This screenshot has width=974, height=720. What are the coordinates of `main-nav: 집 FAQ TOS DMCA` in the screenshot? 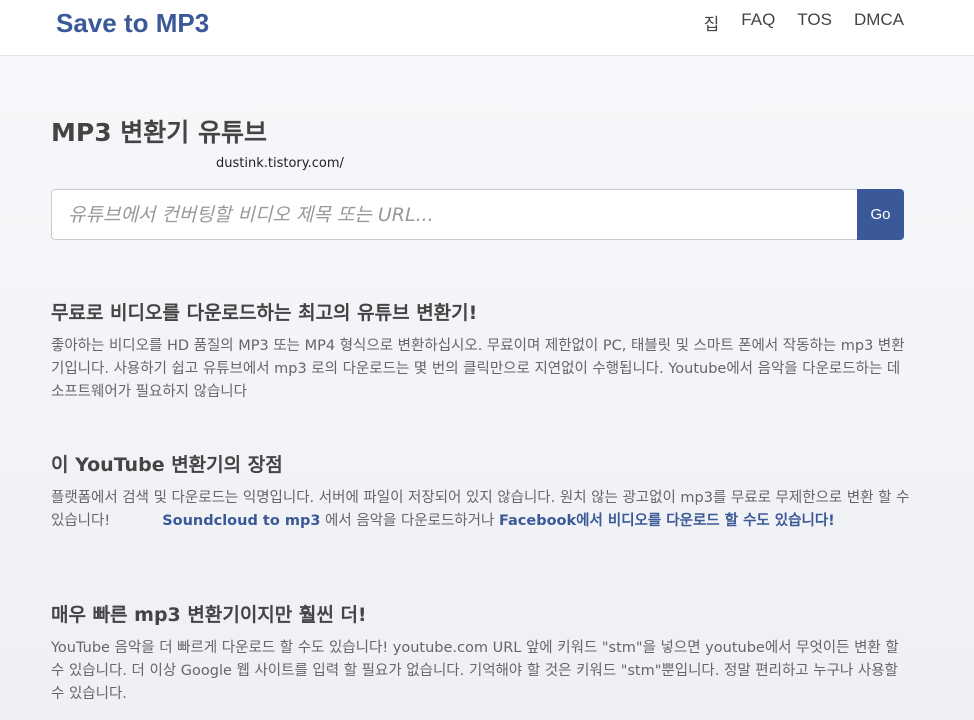 It's located at (804, 22).